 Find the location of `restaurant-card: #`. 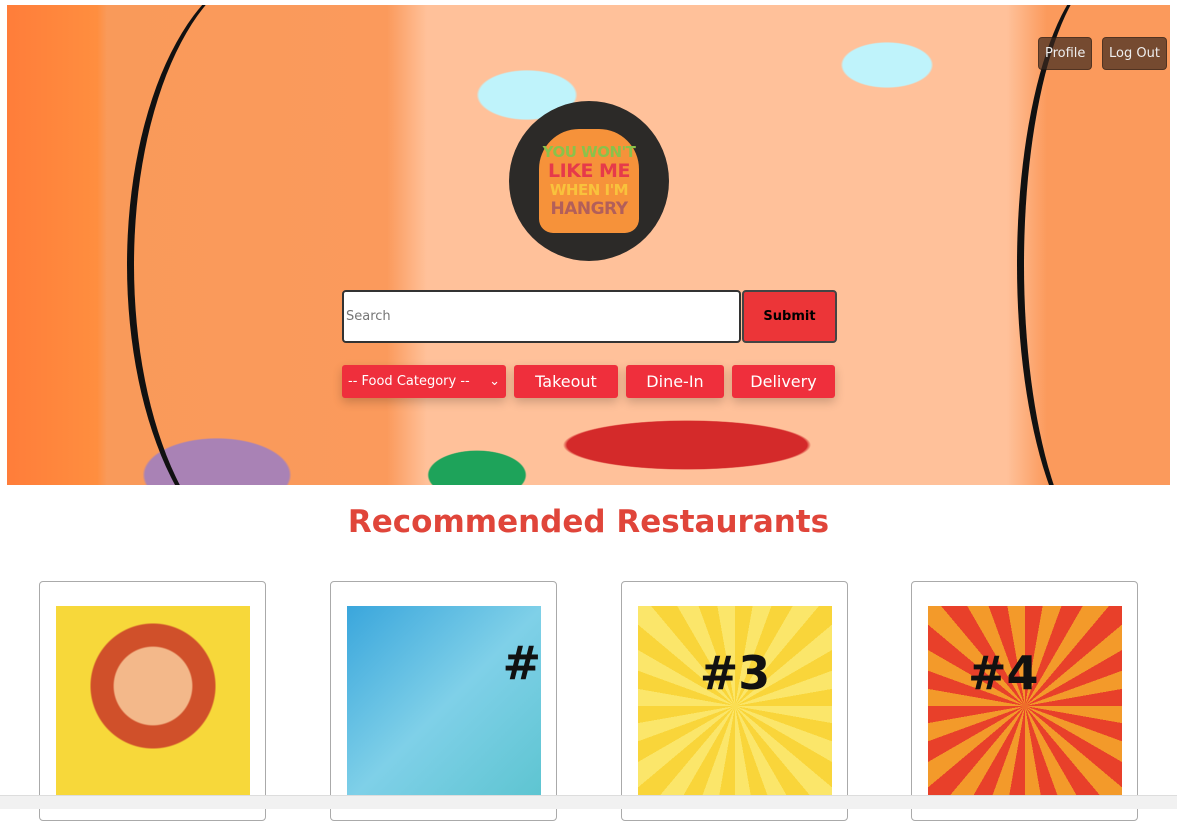

restaurant-card: # is located at coordinates (443, 701).